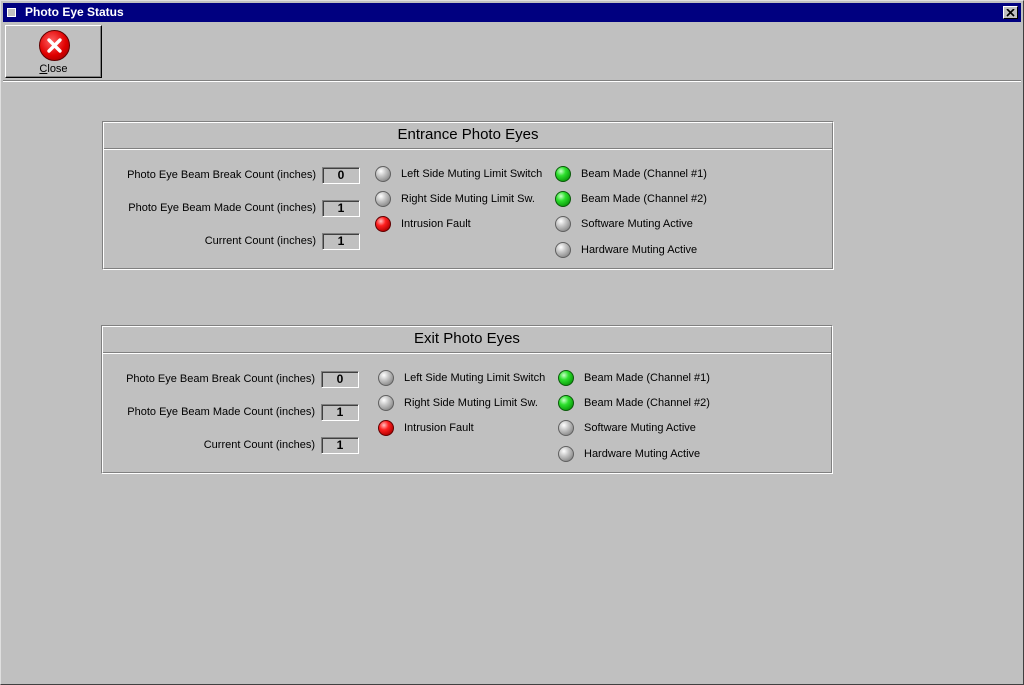 The height and width of the screenshot is (685, 1024). What do you see at coordinates (512, 52) in the screenshot?
I see `toolbar: Close` at bounding box center [512, 52].